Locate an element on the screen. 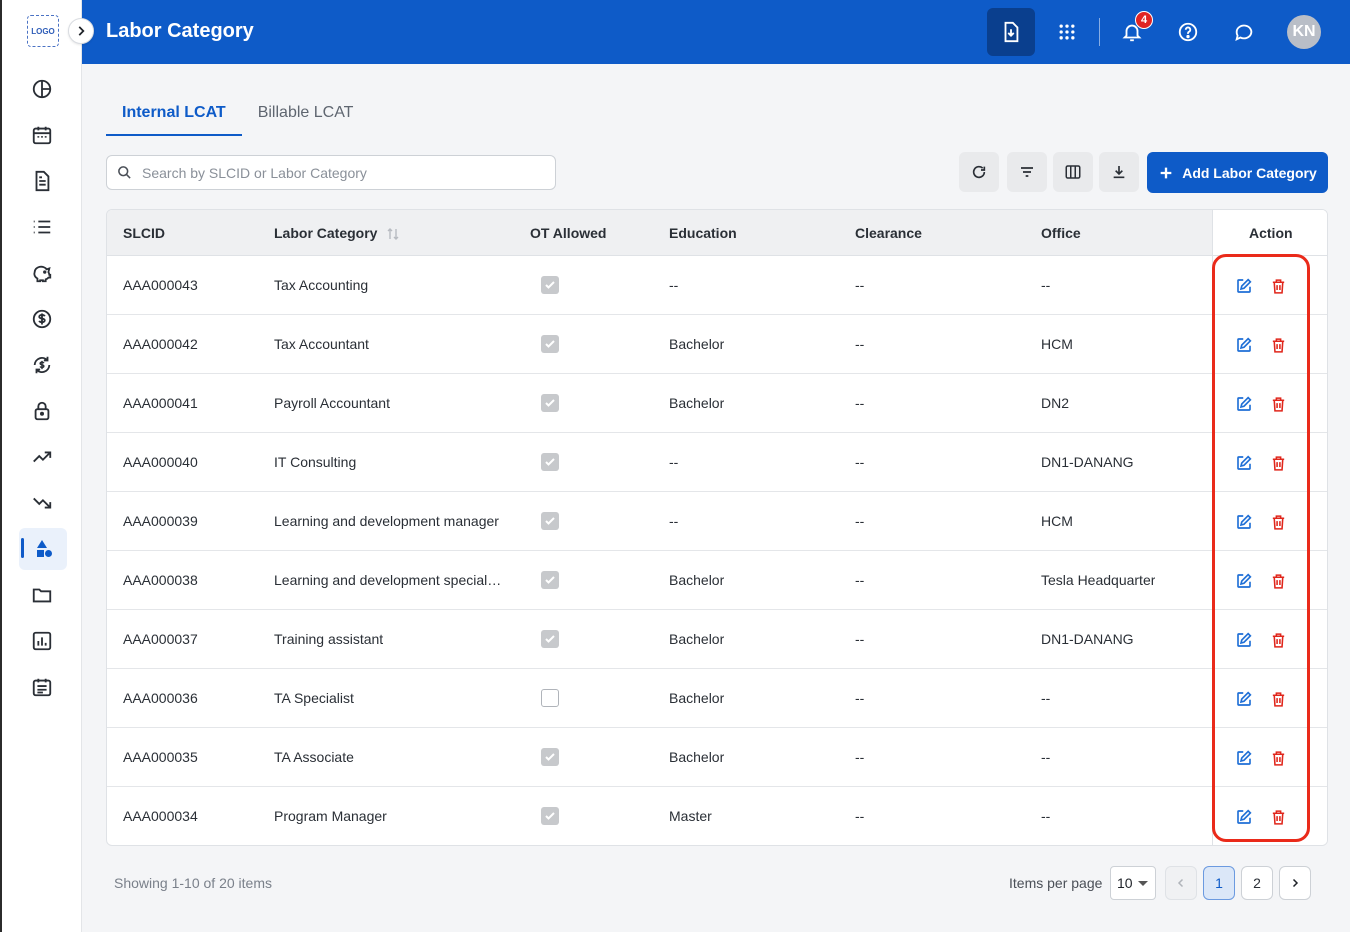 This screenshot has width=1350, height=932. cell-education: Bachelor is located at coordinates (697, 403).